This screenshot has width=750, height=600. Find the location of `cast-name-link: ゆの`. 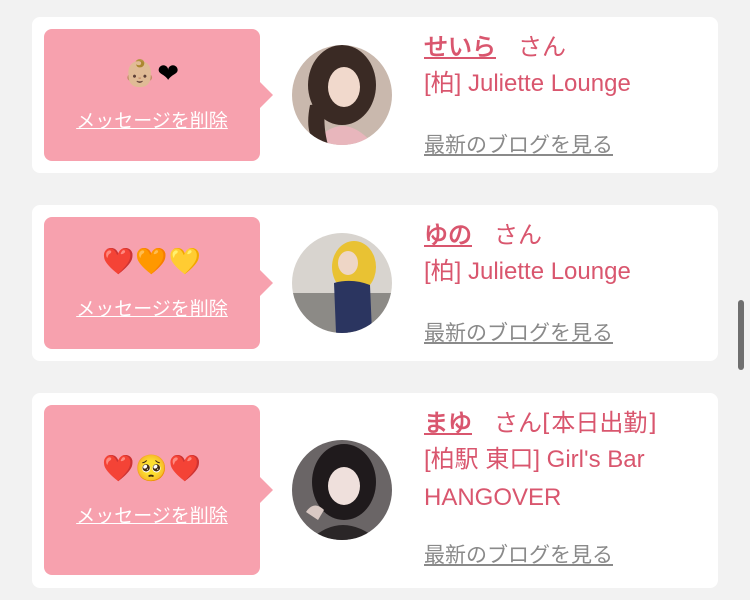

cast-name-link: ゆの is located at coordinates (448, 235).